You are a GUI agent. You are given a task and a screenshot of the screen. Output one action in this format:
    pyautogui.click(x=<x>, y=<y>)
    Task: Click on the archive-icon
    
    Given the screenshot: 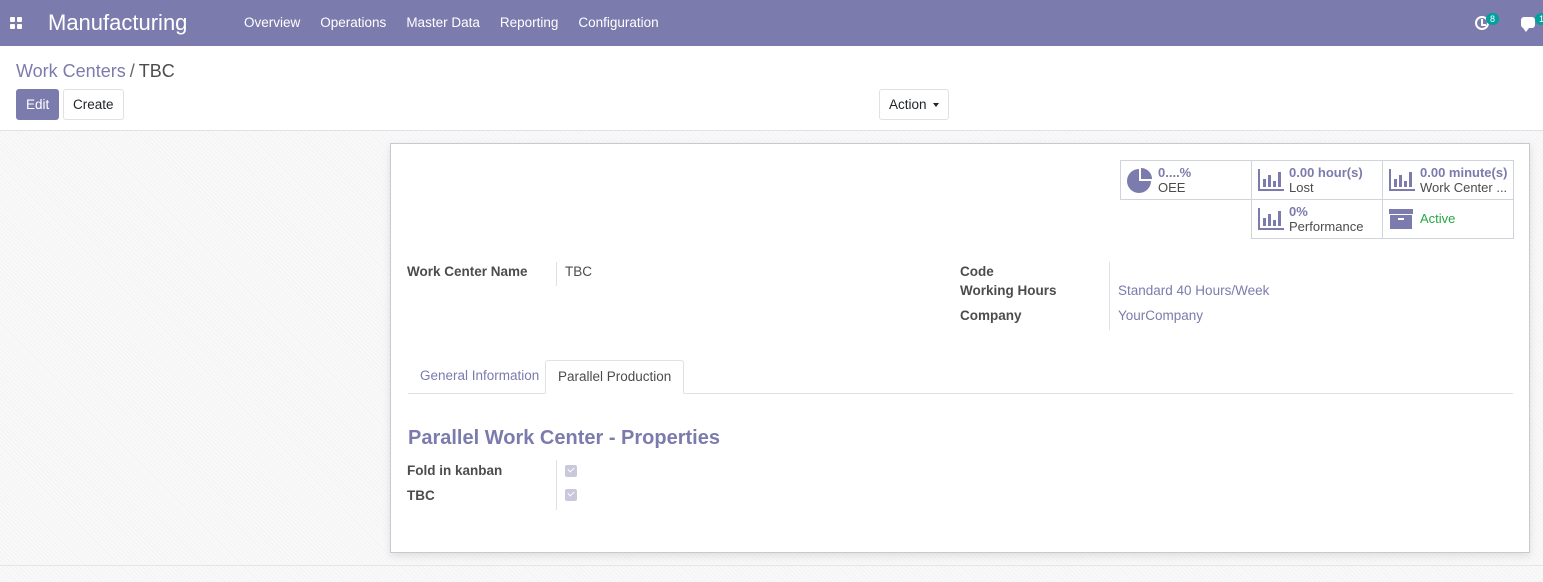 What is the action you would take?
    pyautogui.click(x=1401, y=218)
    